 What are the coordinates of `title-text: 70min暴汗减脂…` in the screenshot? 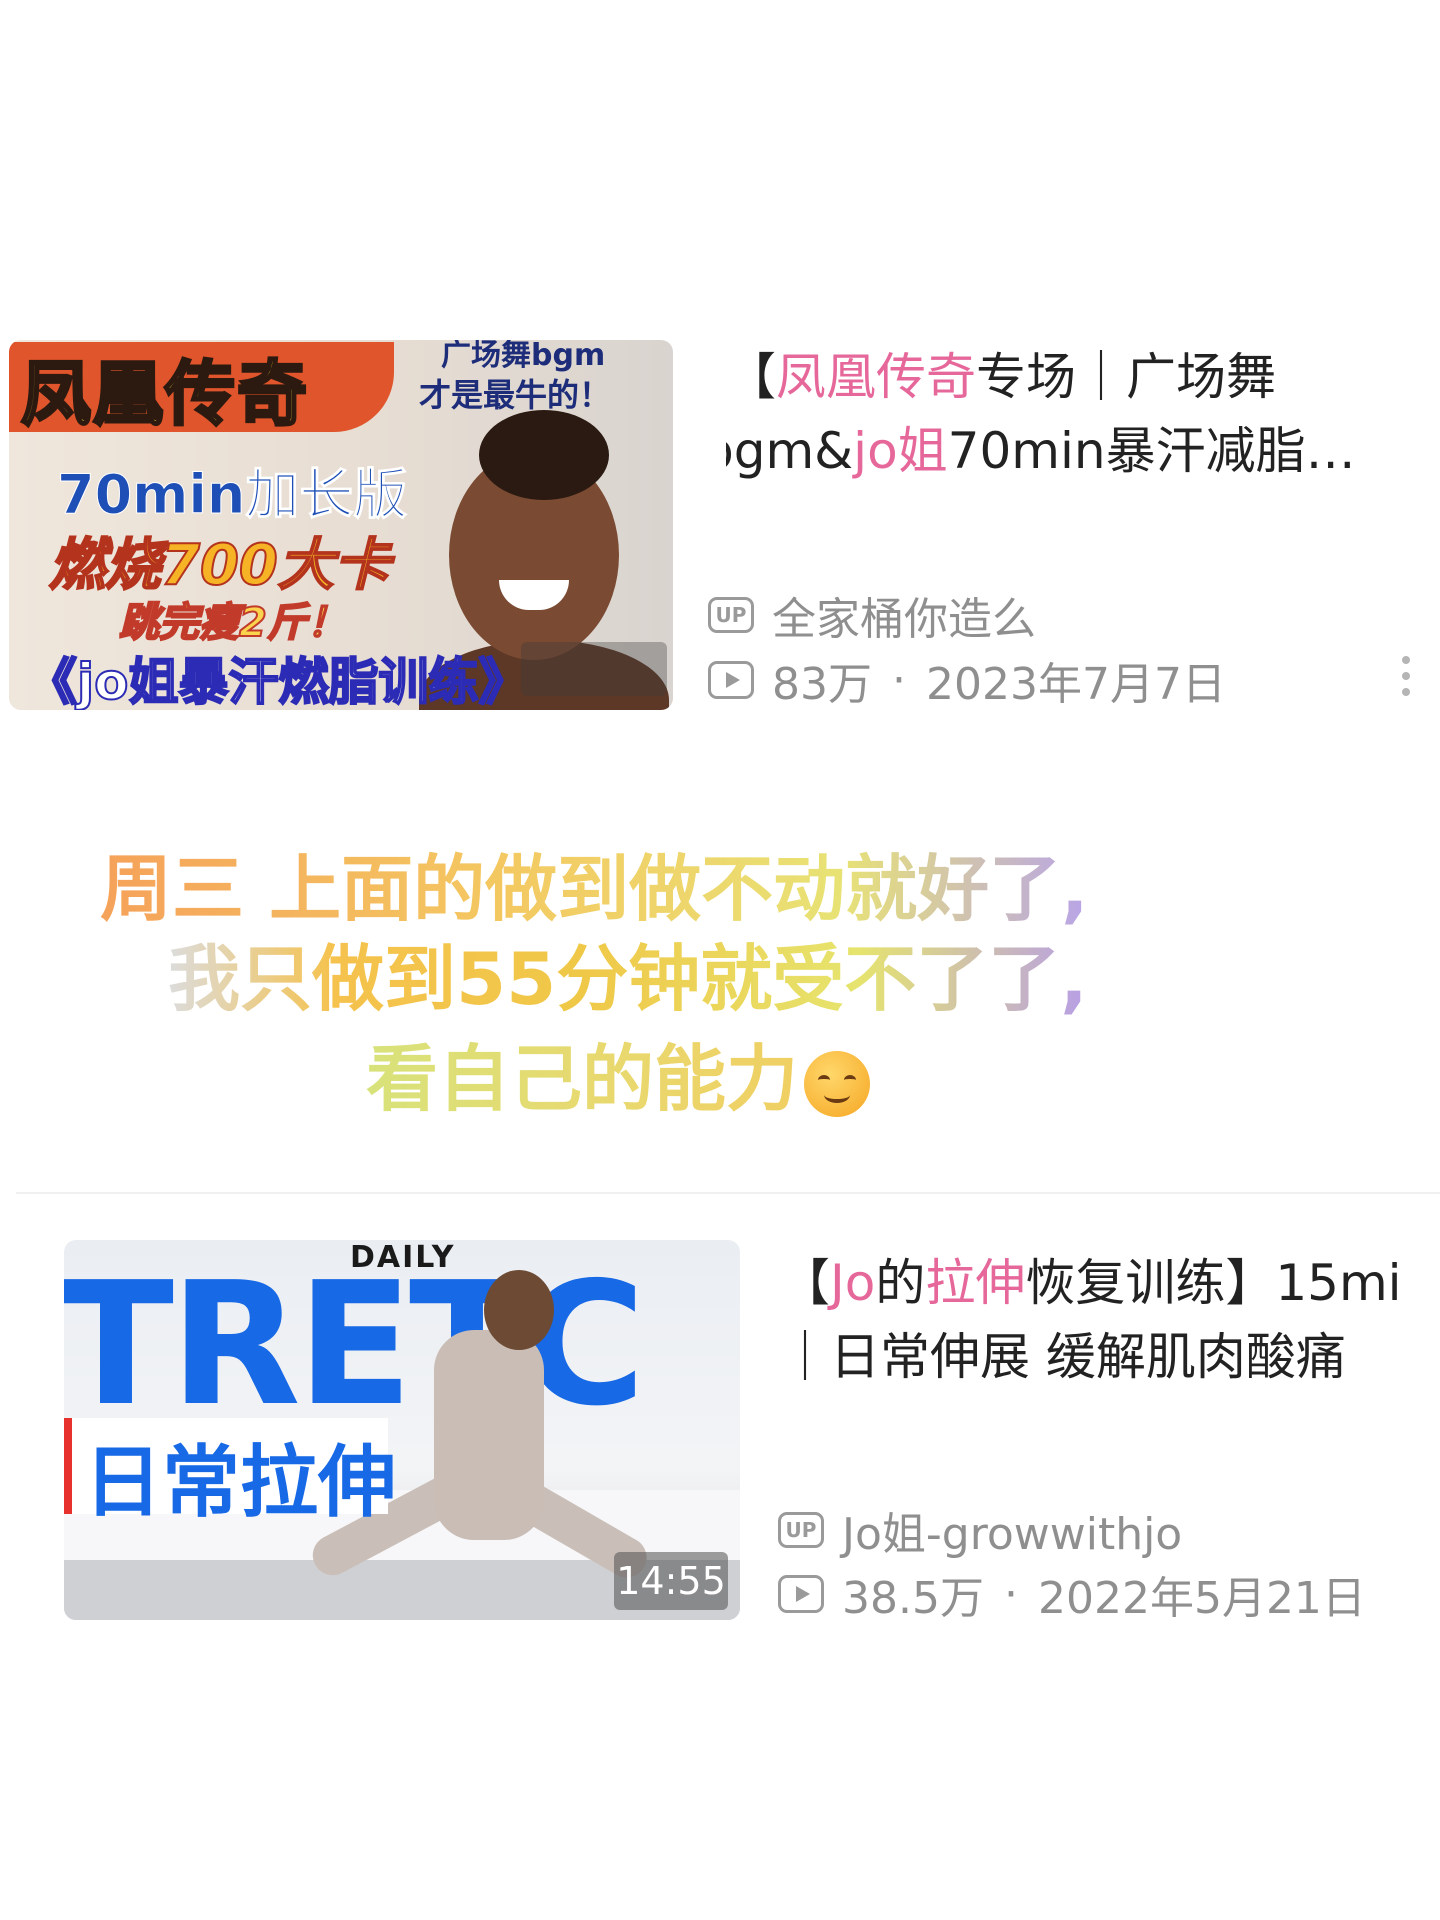 It's located at (1151, 451).